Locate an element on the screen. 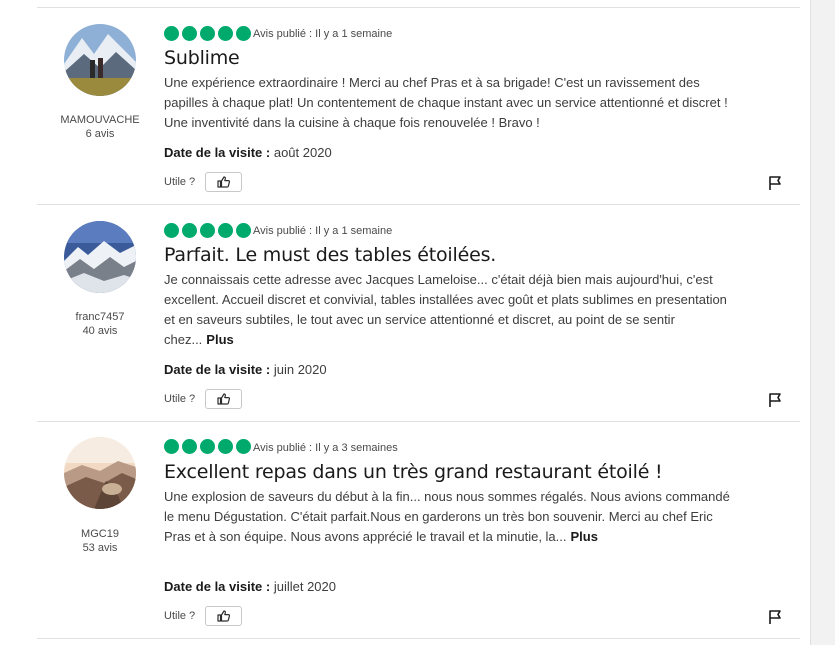 This screenshot has height=645, width=835. avatar-photo-snowy-mountains is located at coordinates (100, 257).